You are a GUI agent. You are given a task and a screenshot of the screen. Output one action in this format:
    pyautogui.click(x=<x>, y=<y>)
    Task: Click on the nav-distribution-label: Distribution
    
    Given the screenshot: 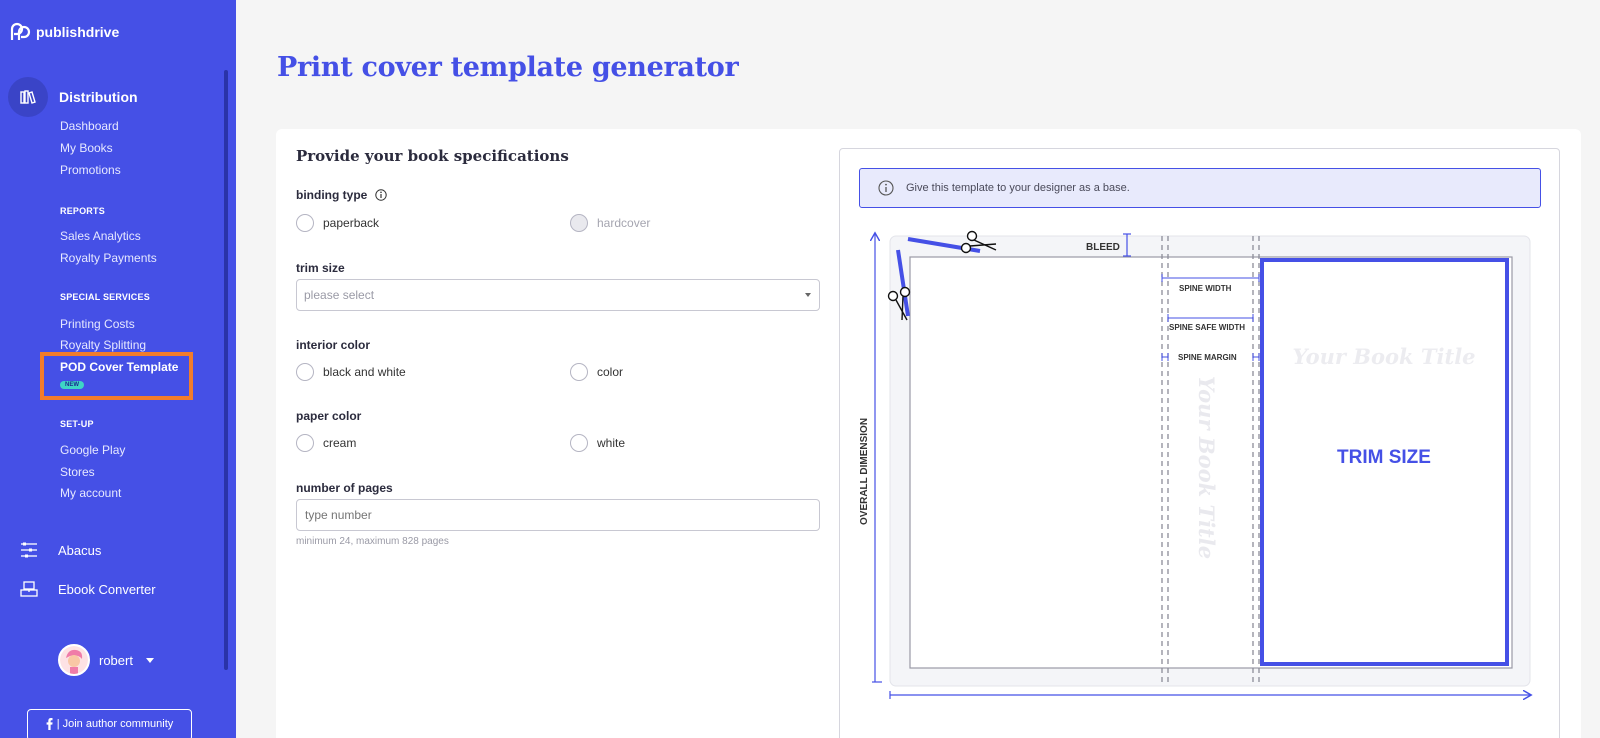 What is the action you would take?
    pyautogui.click(x=98, y=97)
    